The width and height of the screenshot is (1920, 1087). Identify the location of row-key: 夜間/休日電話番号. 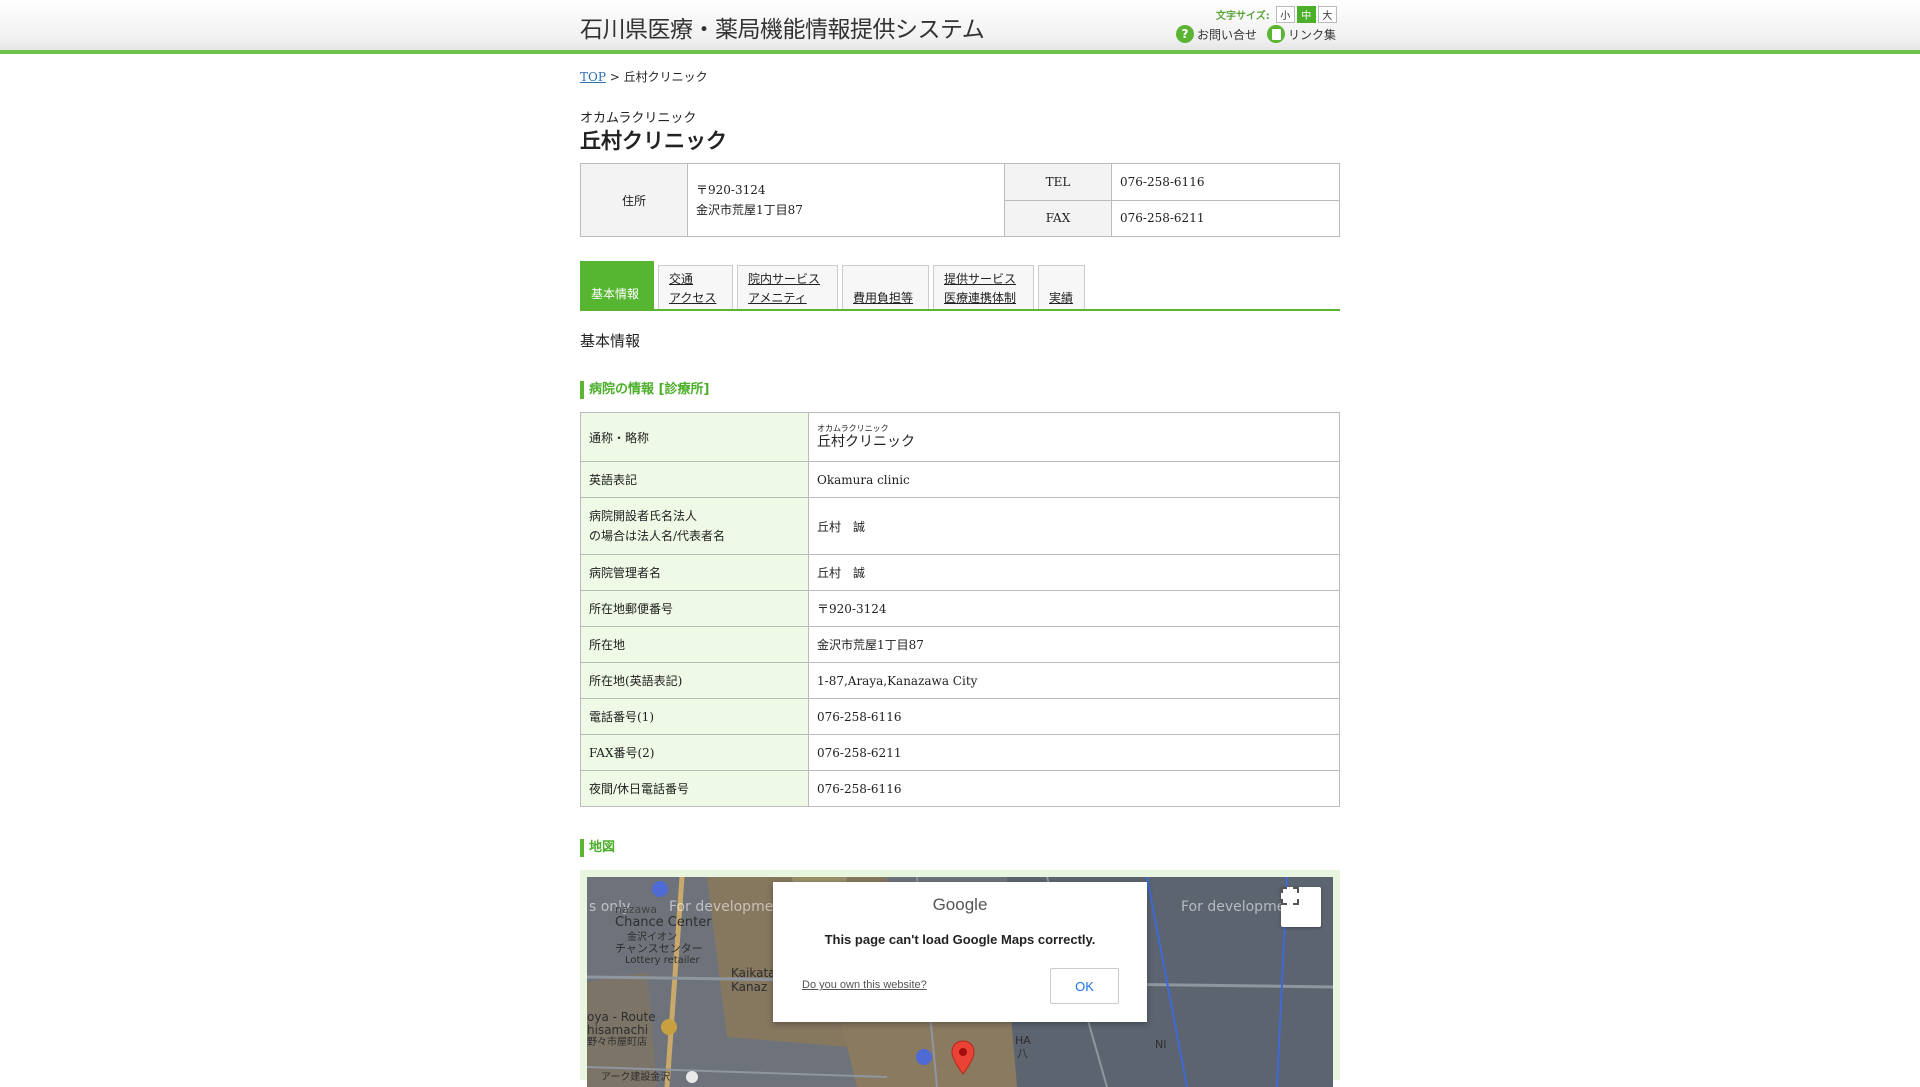
(694, 788).